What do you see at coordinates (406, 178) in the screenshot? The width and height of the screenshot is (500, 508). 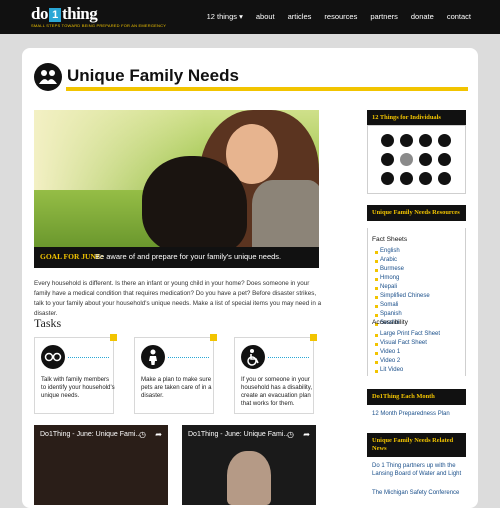 I see `sound-icon` at bounding box center [406, 178].